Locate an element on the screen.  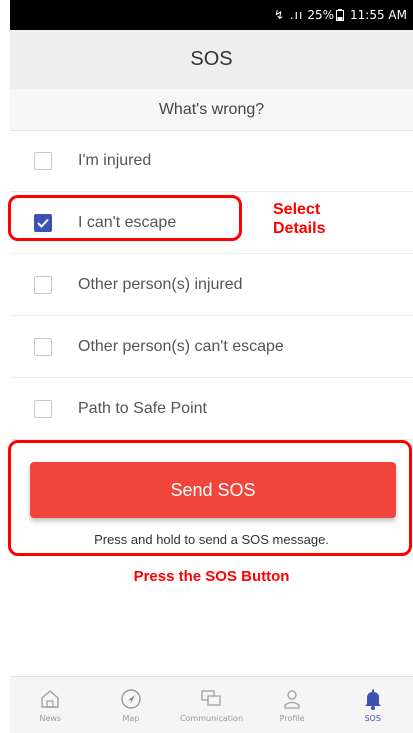
annotation-press-sos: Press the SOS Button is located at coordinates (211, 576).